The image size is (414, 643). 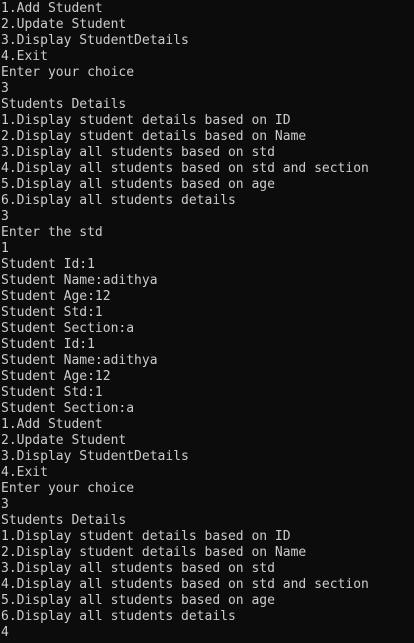 I want to click on console-line: 1, so click(x=5, y=248).